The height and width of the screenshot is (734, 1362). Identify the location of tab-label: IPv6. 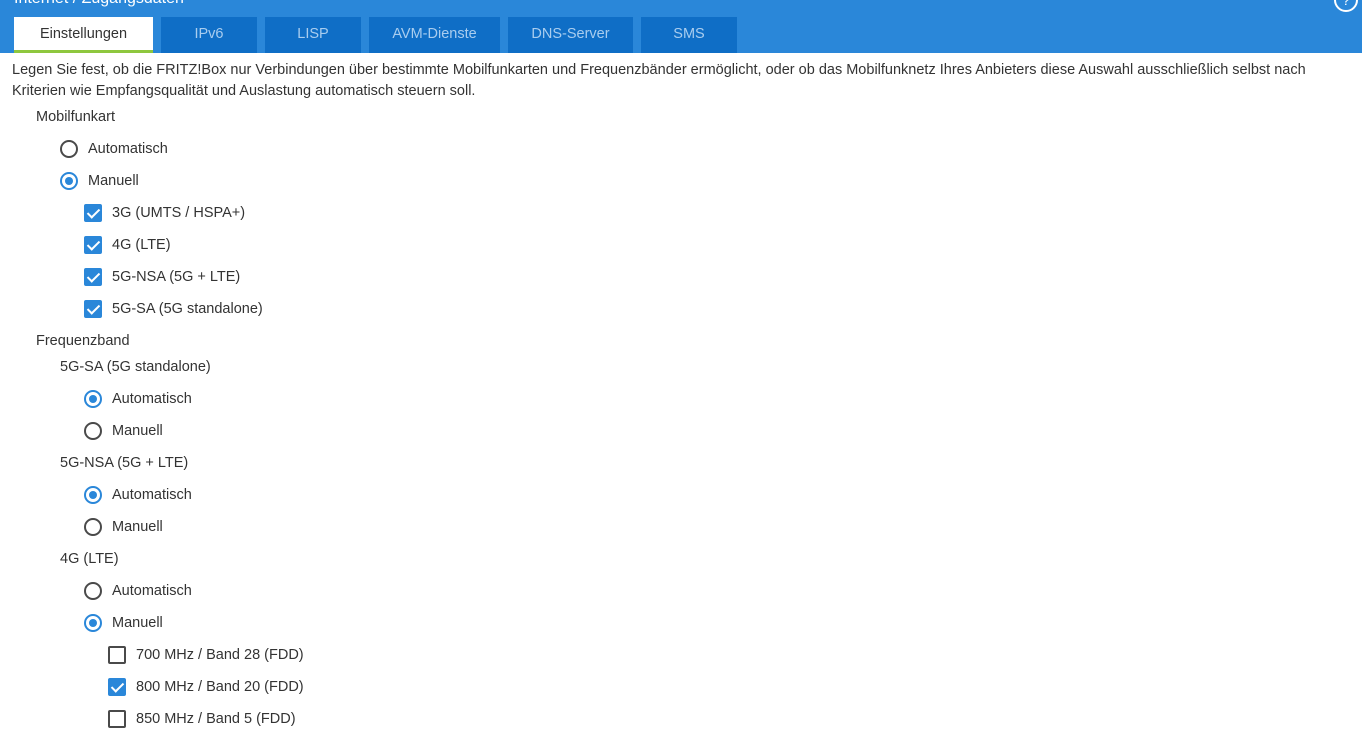
(209, 34).